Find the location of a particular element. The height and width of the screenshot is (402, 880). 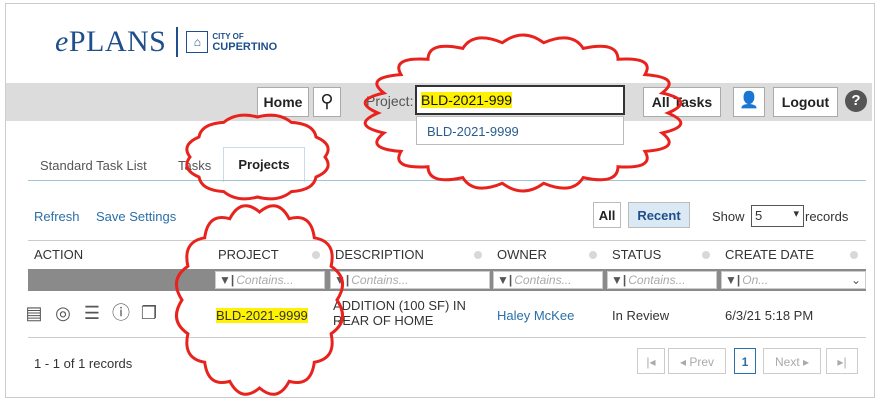

next-page-button: Next ▸ is located at coordinates (792, 361).